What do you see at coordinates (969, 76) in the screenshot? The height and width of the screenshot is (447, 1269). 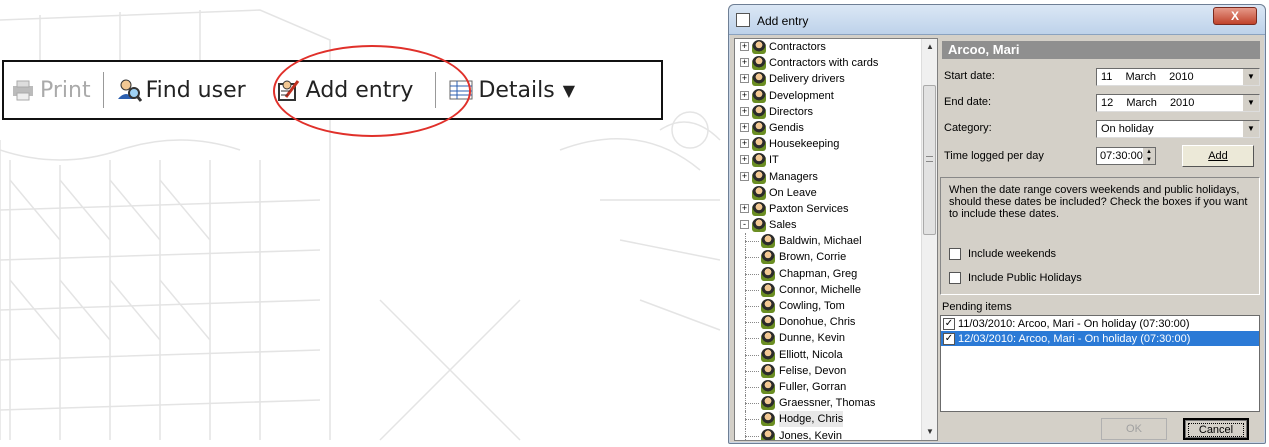 I see `start-date-label: Start date:` at bounding box center [969, 76].